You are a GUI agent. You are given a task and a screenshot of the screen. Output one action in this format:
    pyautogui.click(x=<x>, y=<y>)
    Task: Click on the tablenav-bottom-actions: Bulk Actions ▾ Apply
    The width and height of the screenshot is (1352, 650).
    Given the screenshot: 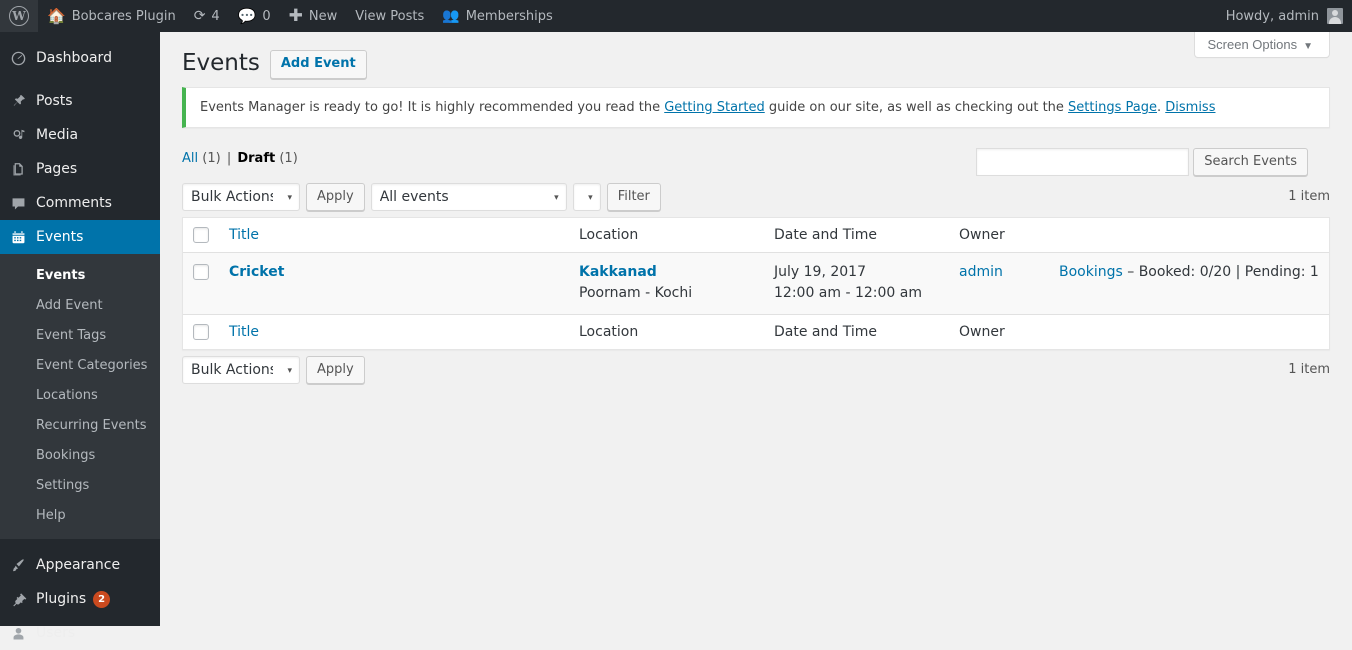 What is the action you would take?
    pyautogui.click(x=276, y=370)
    